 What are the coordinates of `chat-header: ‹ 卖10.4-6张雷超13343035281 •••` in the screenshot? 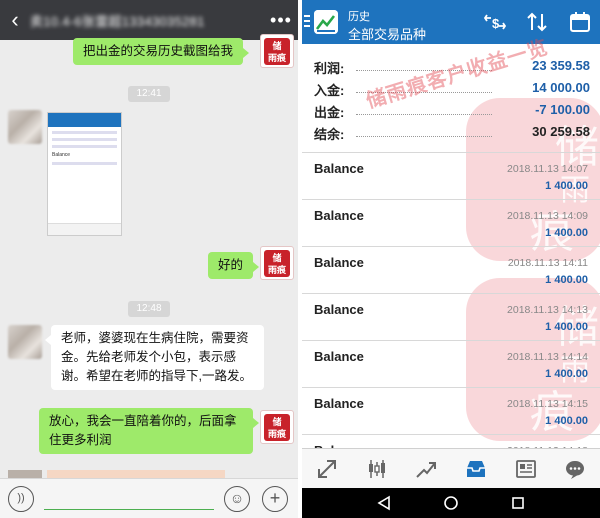 It's located at (149, 20).